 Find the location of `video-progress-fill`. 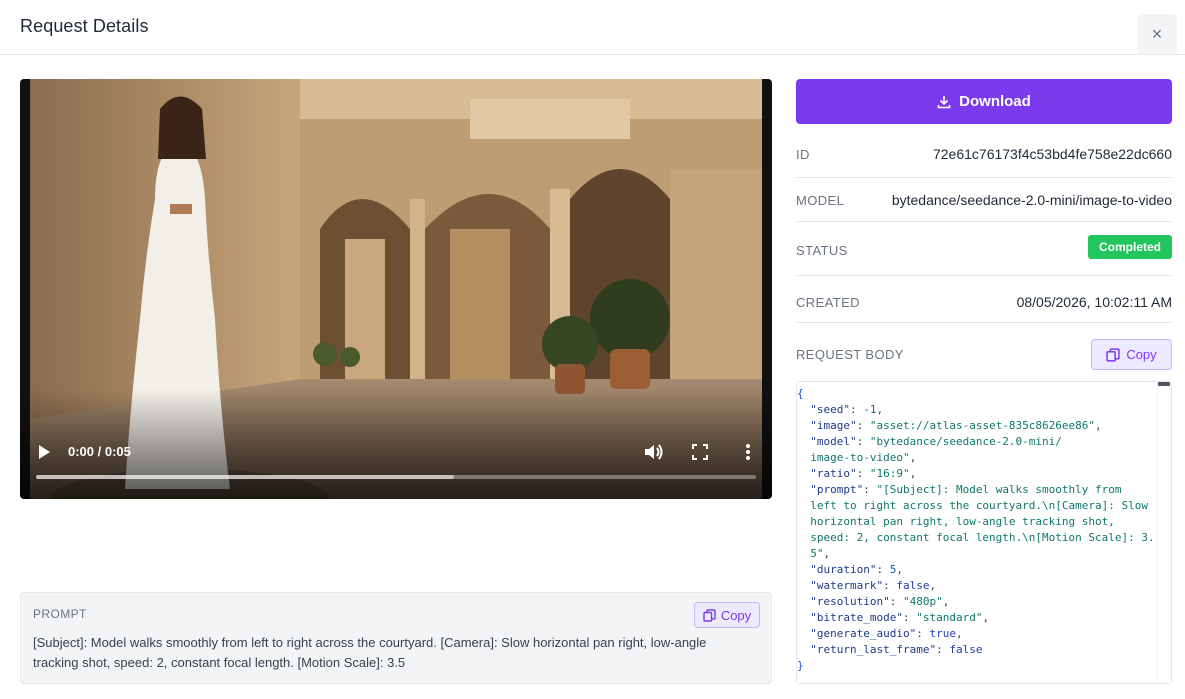

video-progress-fill is located at coordinates (245, 477).